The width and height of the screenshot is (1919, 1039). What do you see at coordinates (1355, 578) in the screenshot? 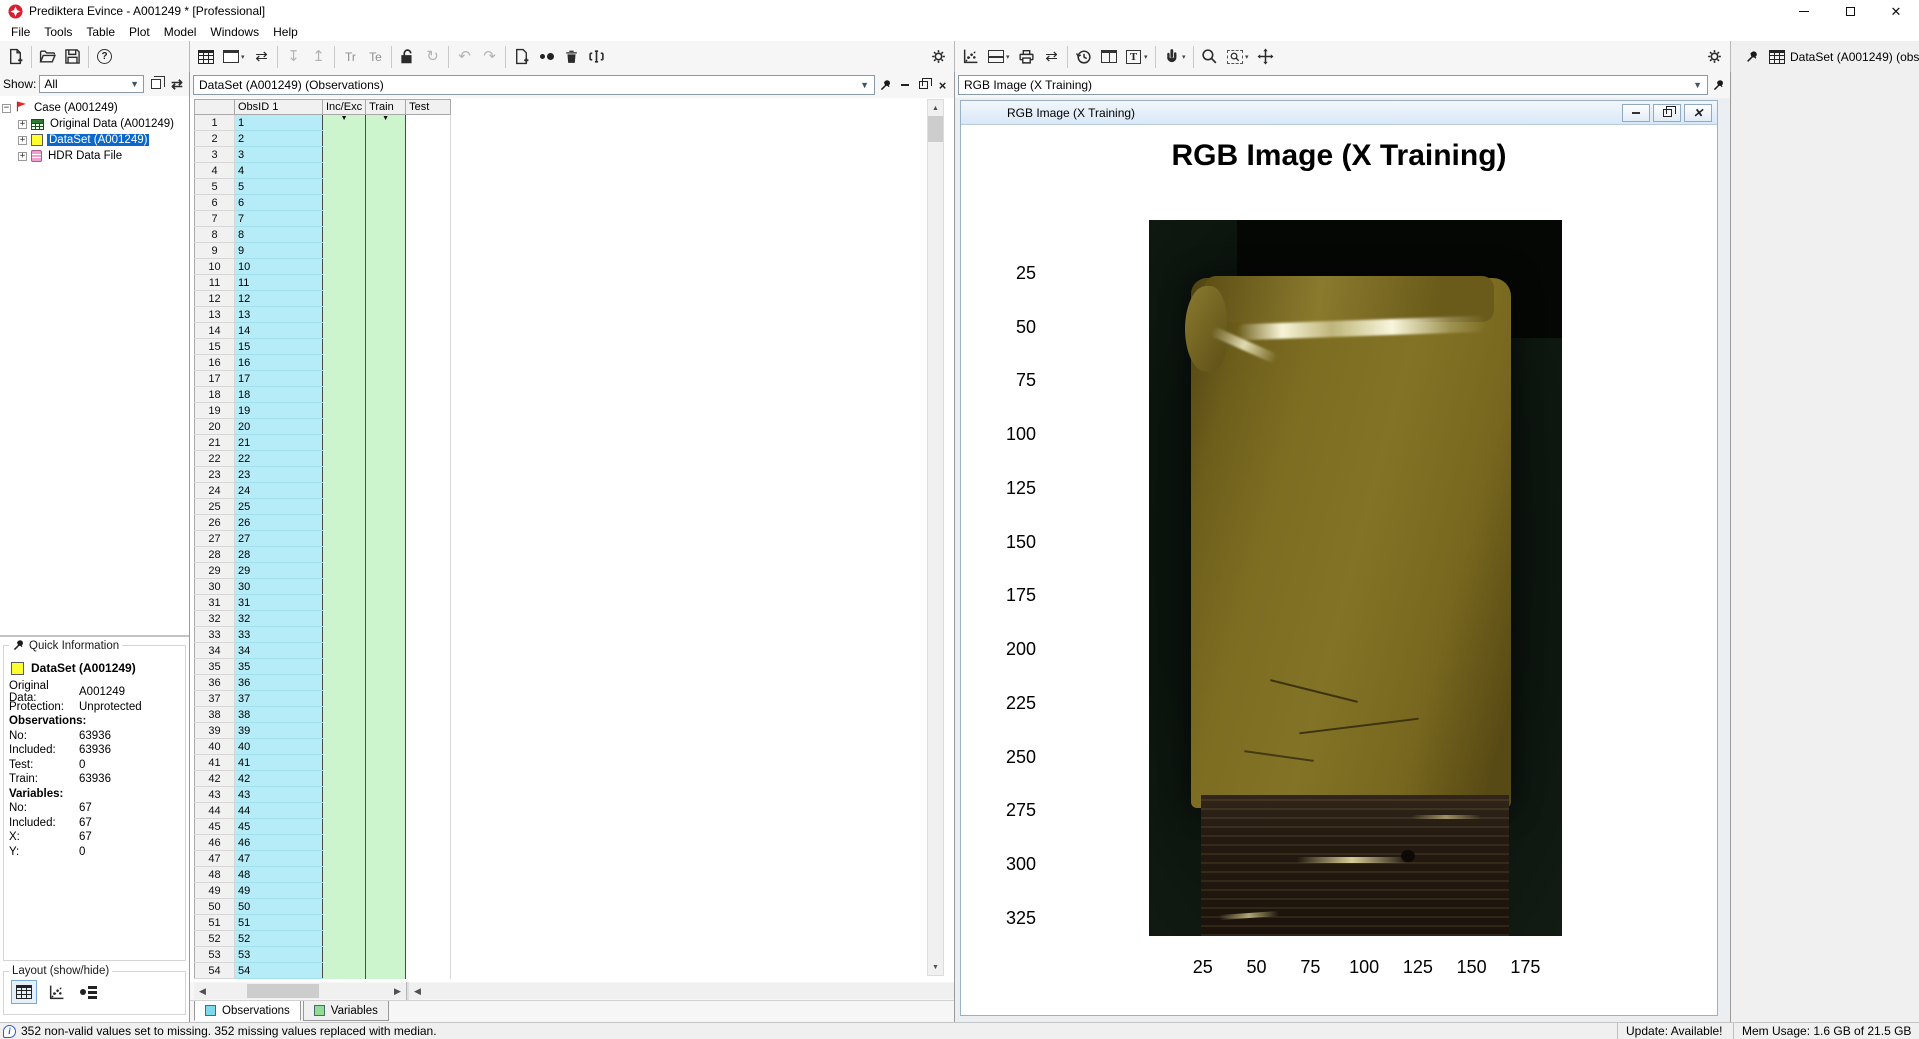
I see `rgb-image` at bounding box center [1355, 578].